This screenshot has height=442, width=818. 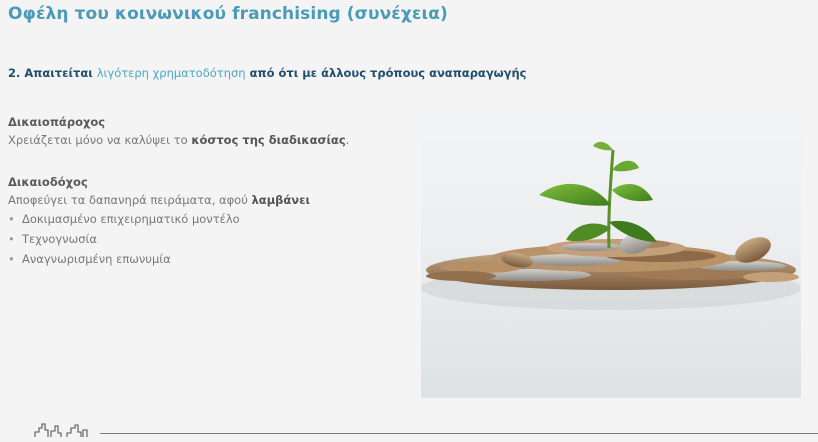 What do you see at coordinates (386, 73) in the screenshot?
I see `subtitle-suffix: από ότι με άλλους τρόπους αναπαραγωγής` at bounding box center [386, 73].